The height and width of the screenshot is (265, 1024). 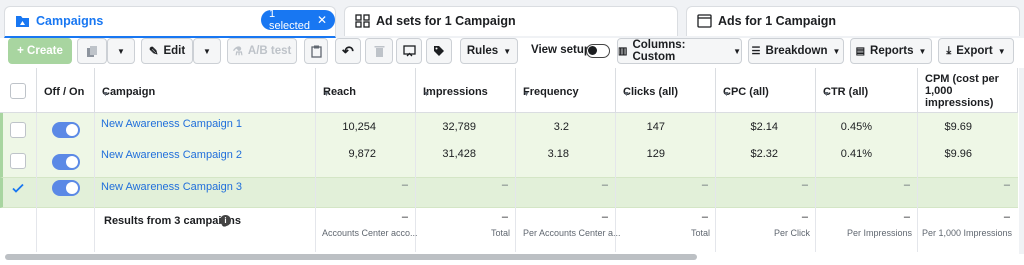 I want to click on ctr-value: –, so click(x=906, y=185).